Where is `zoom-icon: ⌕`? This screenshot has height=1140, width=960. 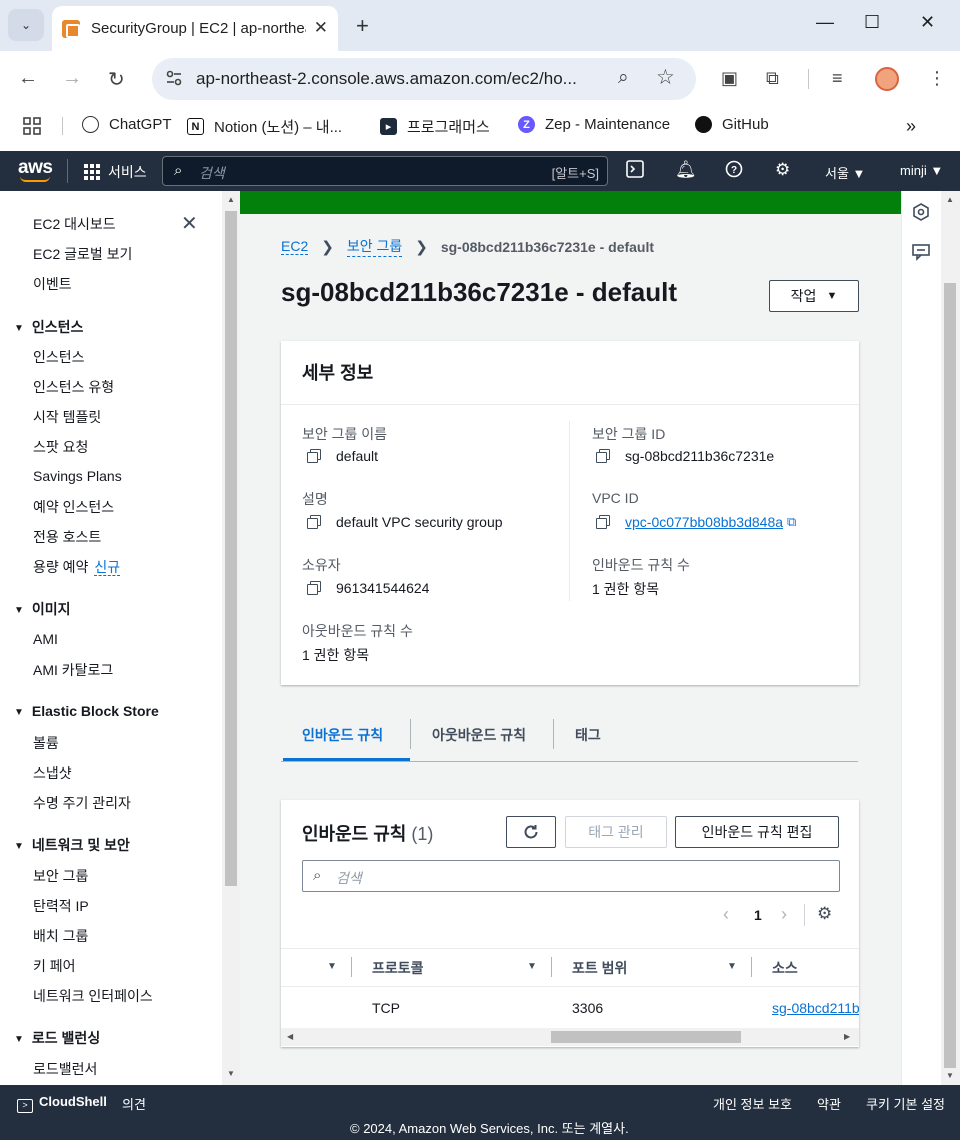
zoom-icon: ⌕ is located at coordinates (623, 78).